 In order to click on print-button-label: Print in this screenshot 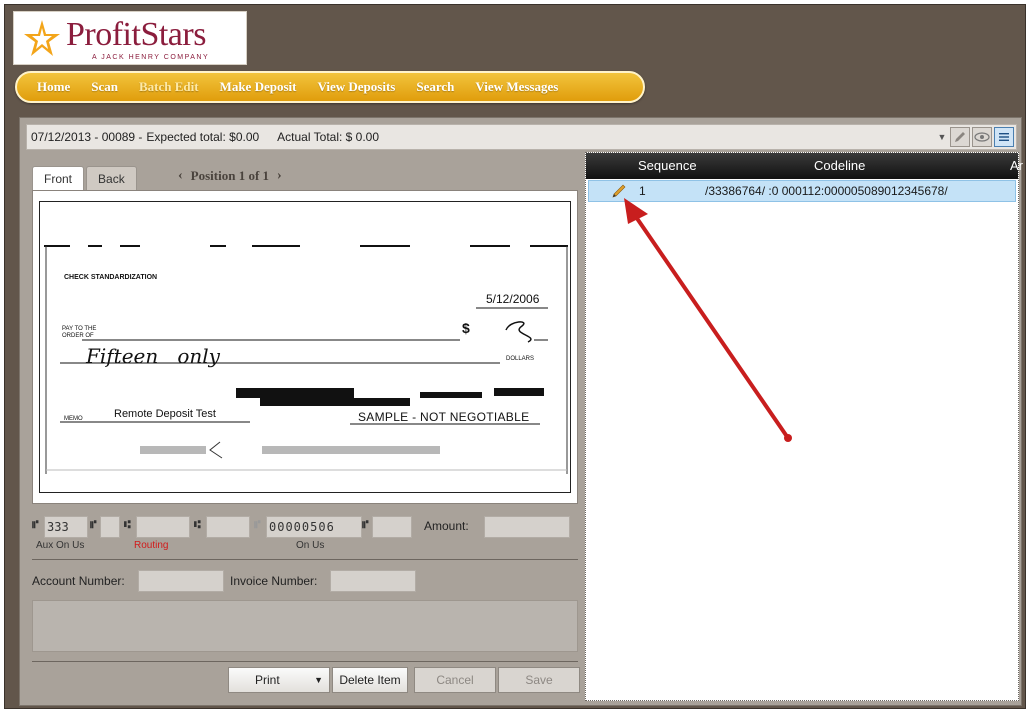, I will do `click(267, 680)`.